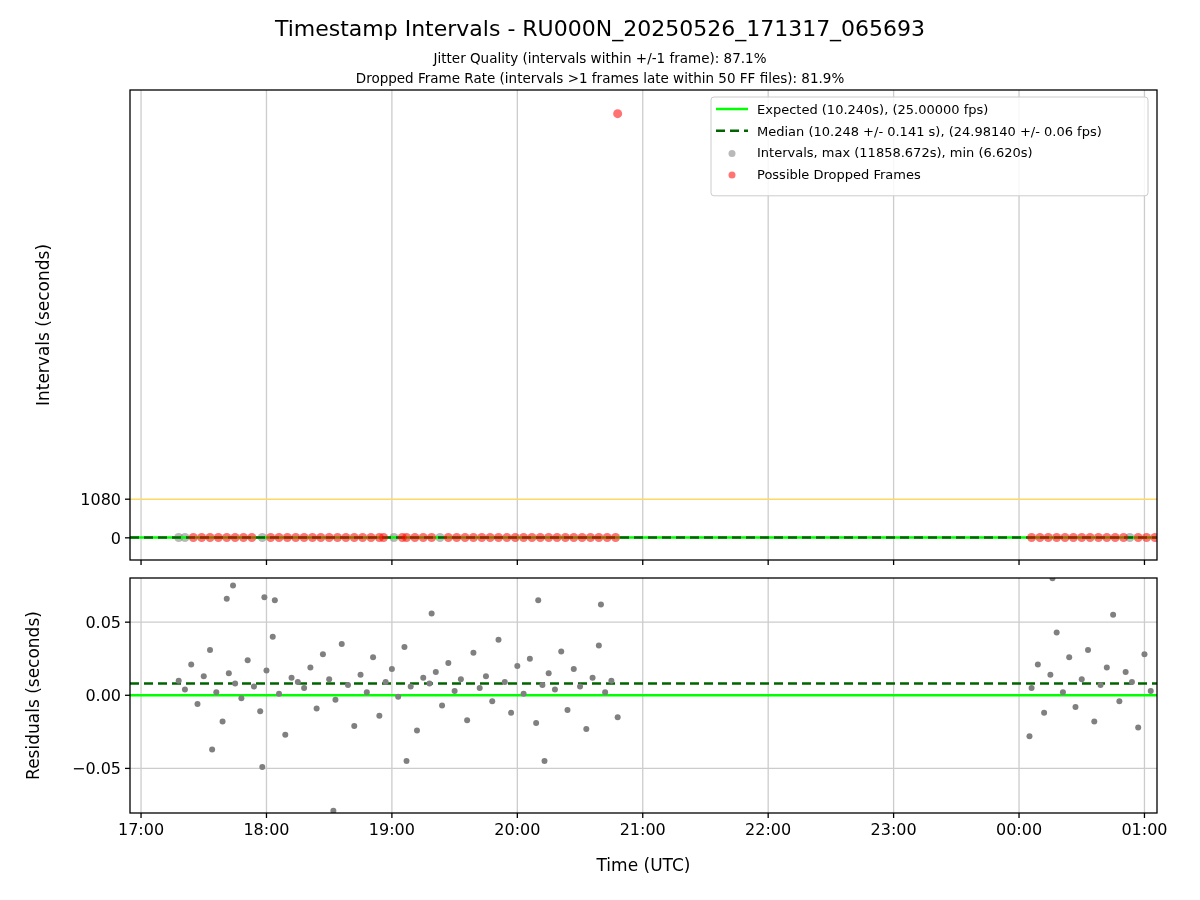 The height and width of the screenshot is (900, 1200). I want to click on axis-title: Time (UTC), so click(643, 865).